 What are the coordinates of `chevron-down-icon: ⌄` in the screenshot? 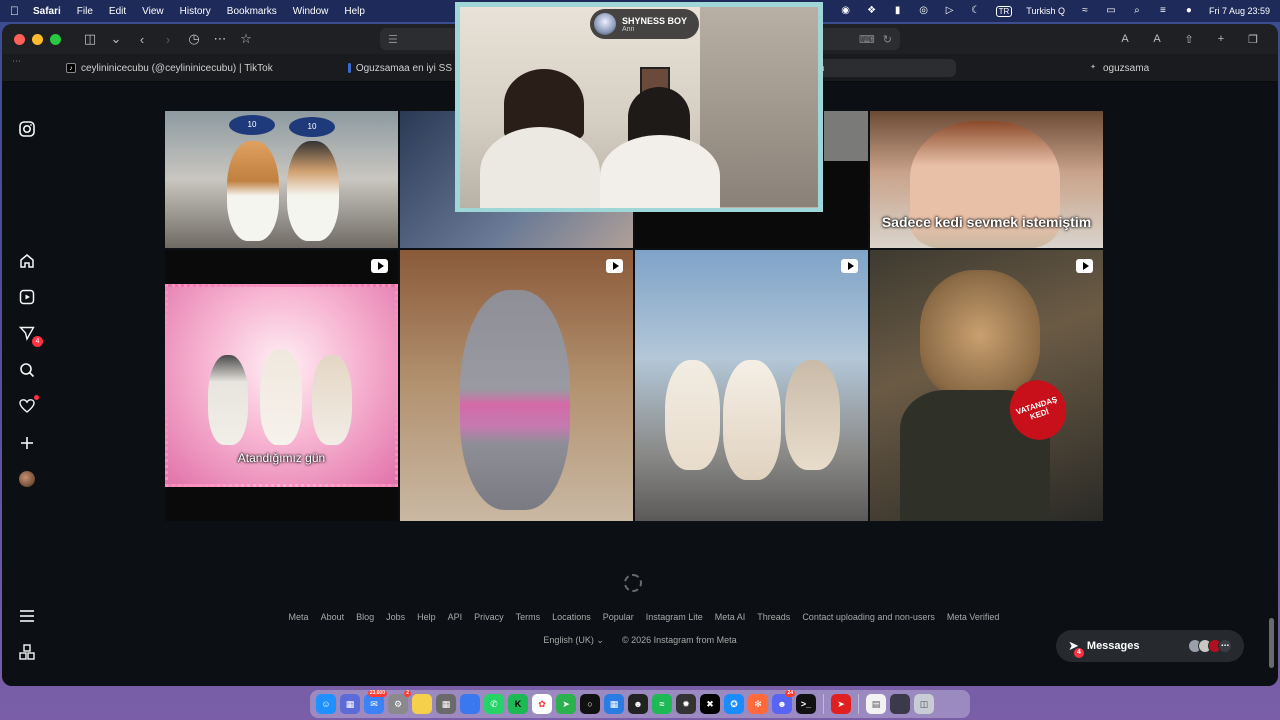 It's located at (116, 39).